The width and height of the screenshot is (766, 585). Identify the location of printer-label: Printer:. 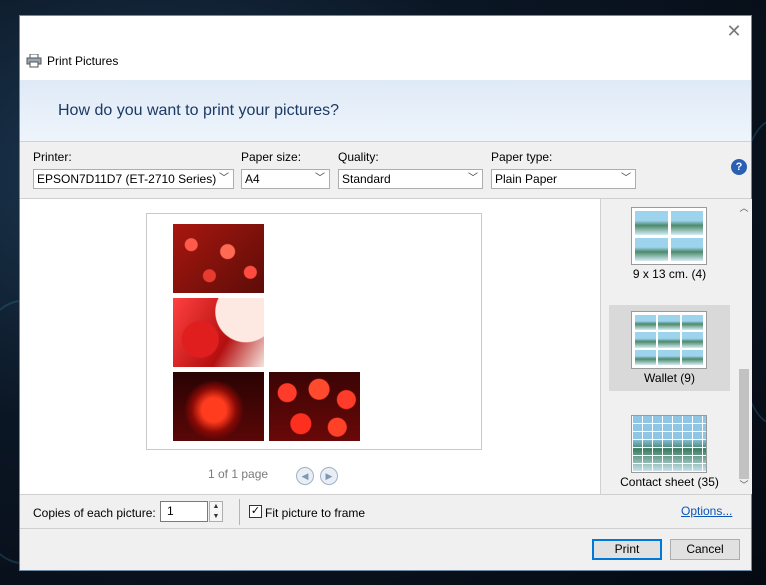
(52, 157).